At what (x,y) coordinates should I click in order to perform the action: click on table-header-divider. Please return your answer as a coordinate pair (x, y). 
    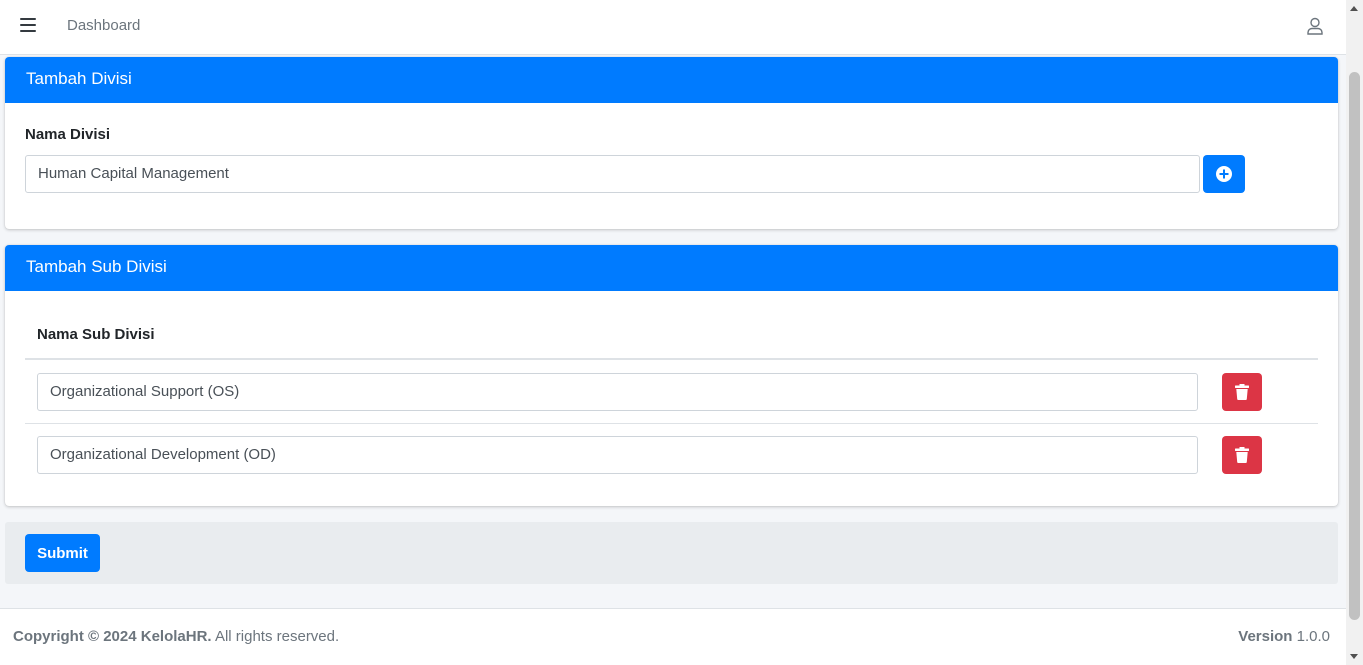
    Looking at the image, I should click on (671, 359).